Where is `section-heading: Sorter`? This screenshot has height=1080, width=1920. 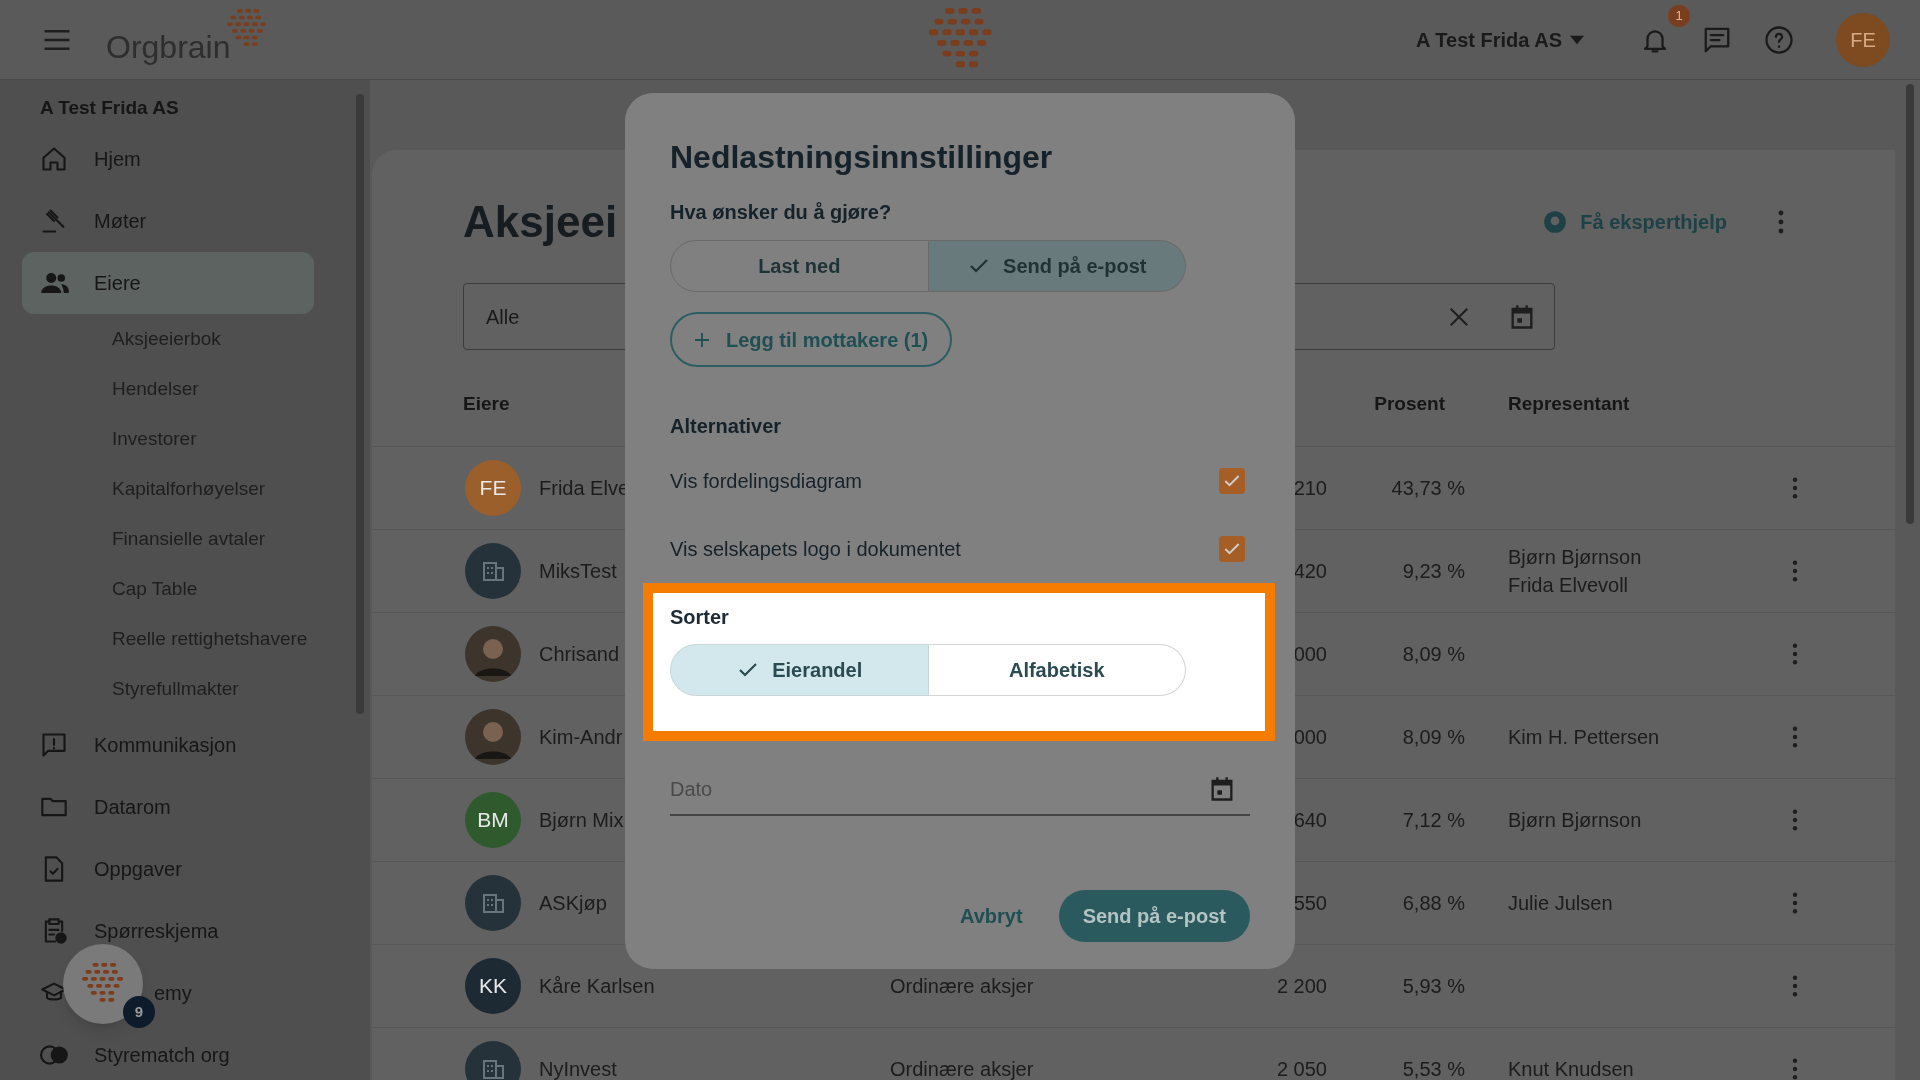
section-heading: Sorter is located at coordinates (700, 617).